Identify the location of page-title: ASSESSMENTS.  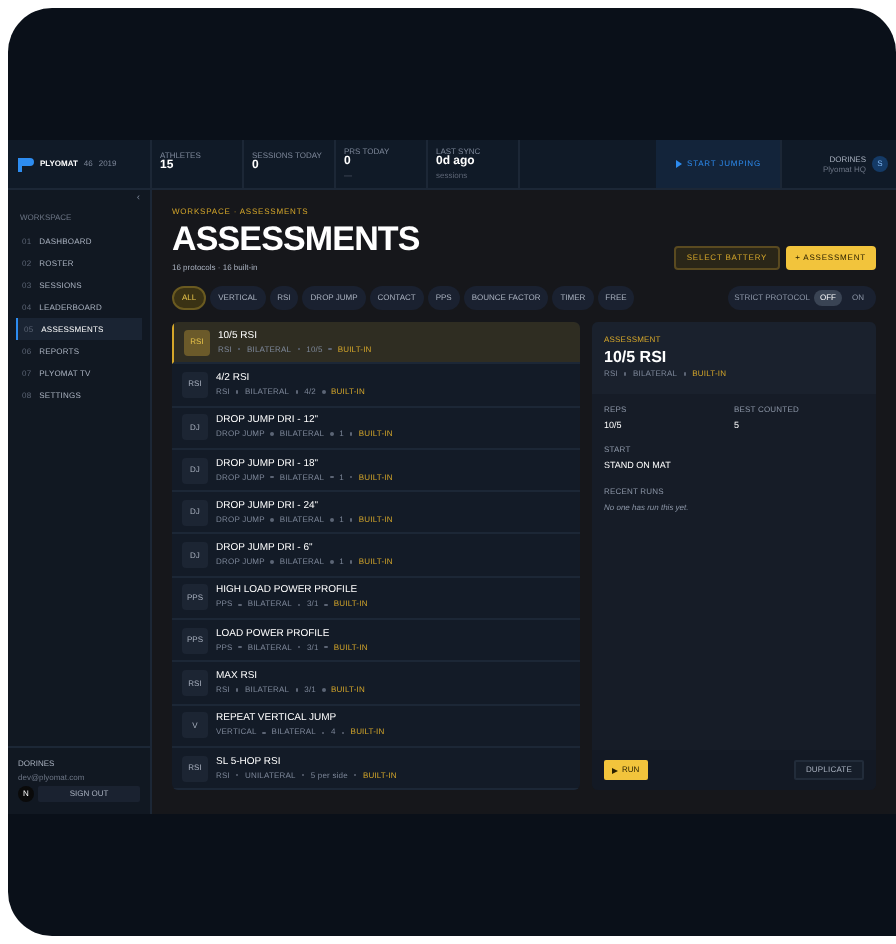
(296, 239).